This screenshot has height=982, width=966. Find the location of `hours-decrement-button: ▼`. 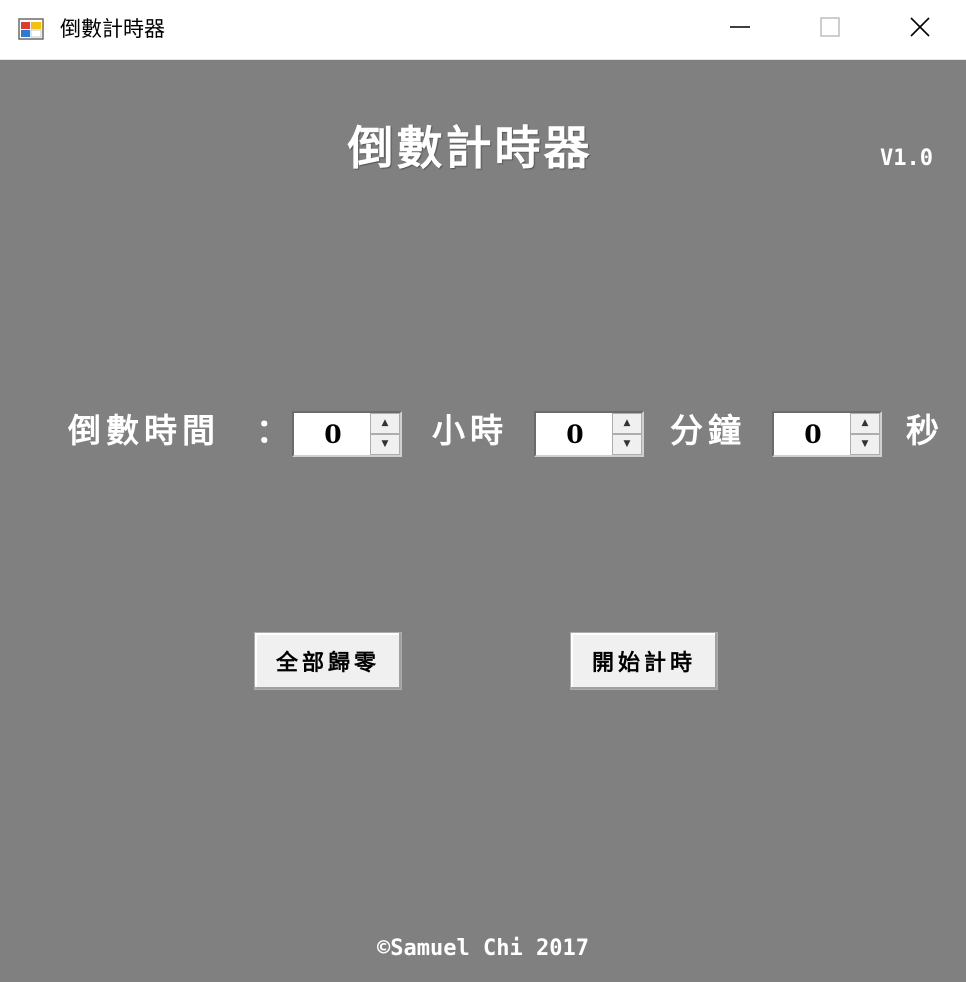

hours-decrement-button: ▼ is located at coordinates (385, 444).